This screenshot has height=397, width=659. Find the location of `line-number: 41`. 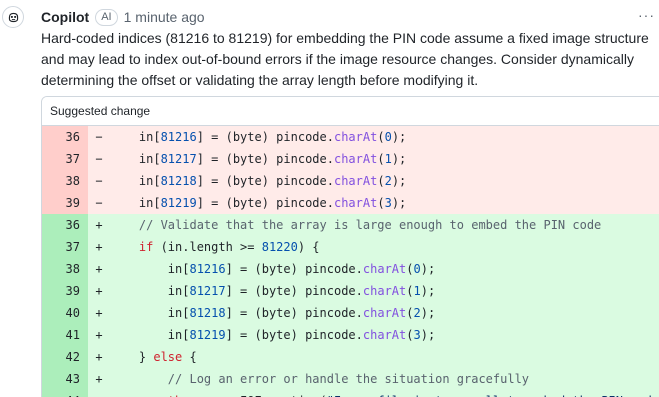

line-number: 41 is located at coordinates (65, 335).